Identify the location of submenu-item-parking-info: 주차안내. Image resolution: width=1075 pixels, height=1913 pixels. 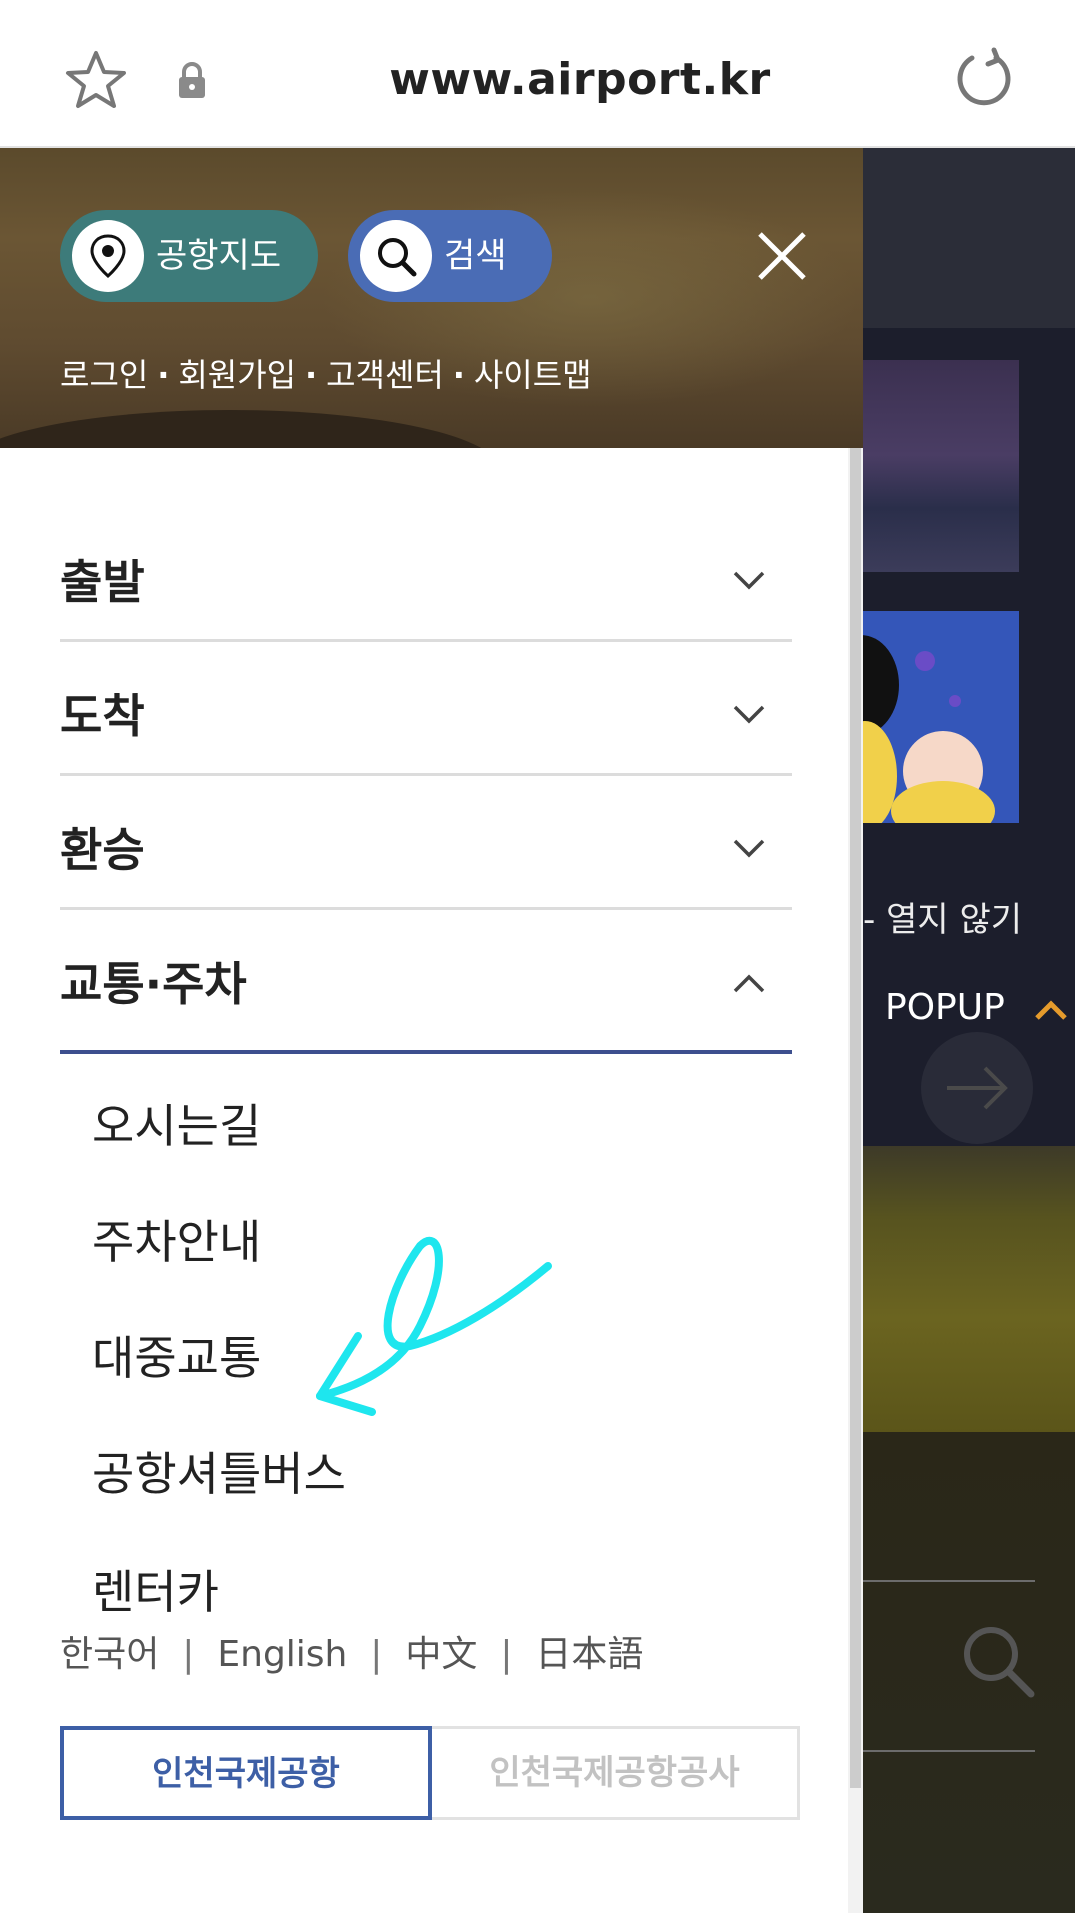
(176, 1242).